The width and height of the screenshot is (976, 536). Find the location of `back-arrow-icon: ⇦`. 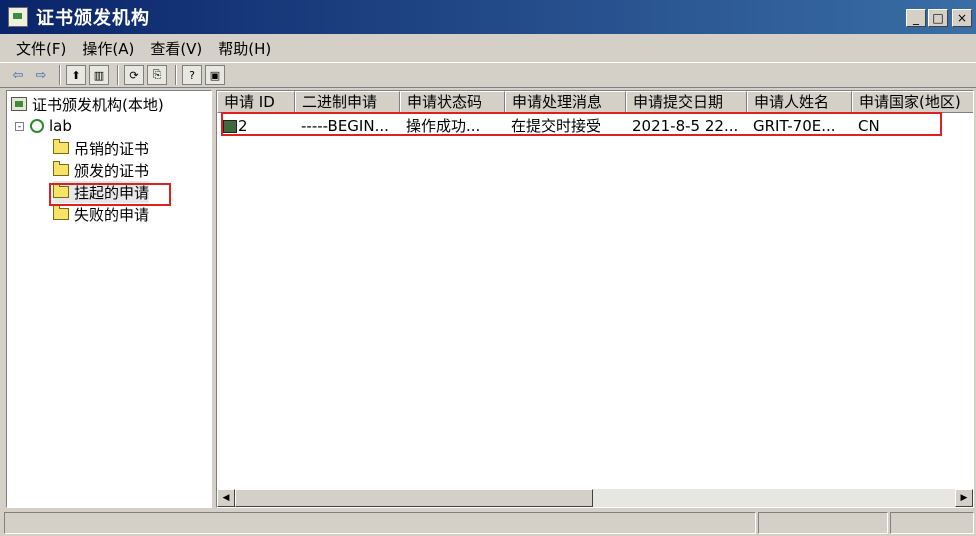

back-arrow-icon: ⇦ is located at coordinates (18, 75).